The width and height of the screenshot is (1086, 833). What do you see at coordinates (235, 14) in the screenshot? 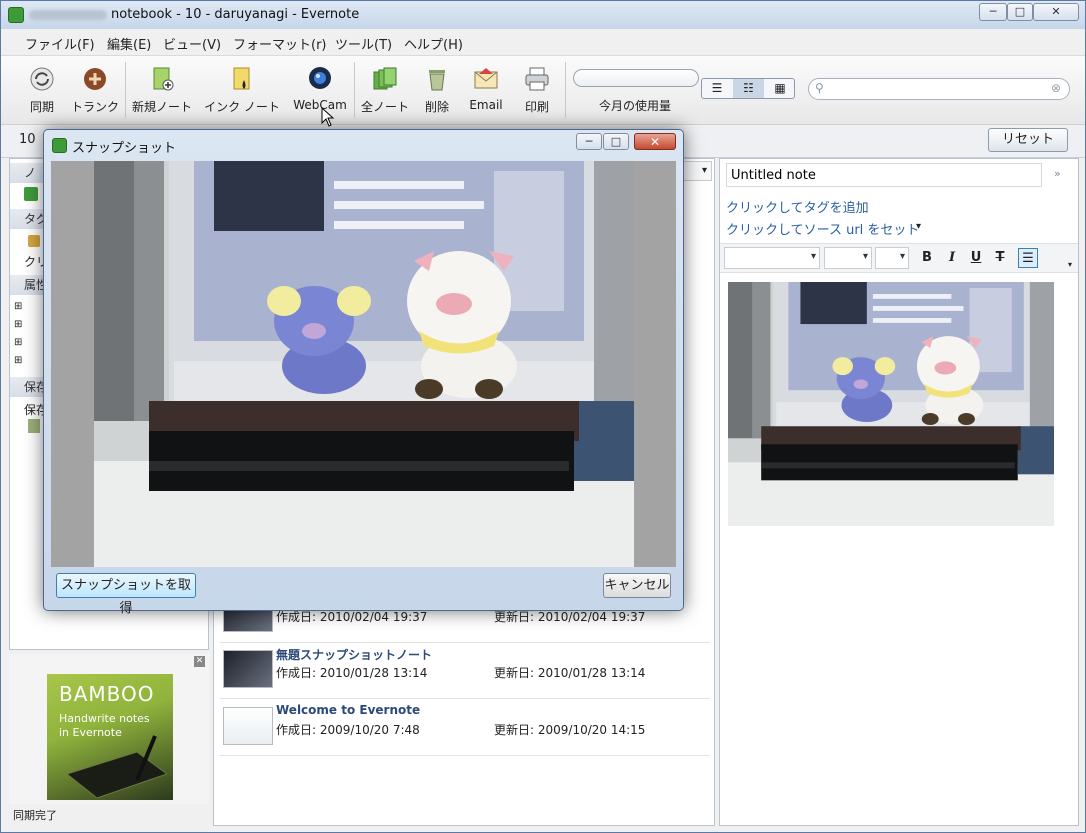
I see `window-title: notebook - 10 - daruyanagi - Evernote` at bounding box center [235, 14].